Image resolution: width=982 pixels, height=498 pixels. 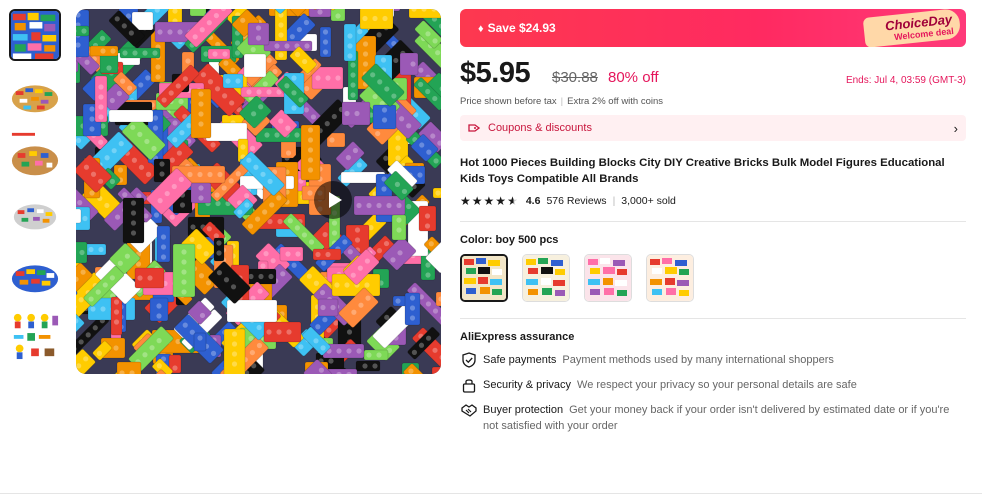 What do you see at coordinates (575, 77) in the screenshot?
I see `original-price: $30.88` at bounding box center [575, 77].